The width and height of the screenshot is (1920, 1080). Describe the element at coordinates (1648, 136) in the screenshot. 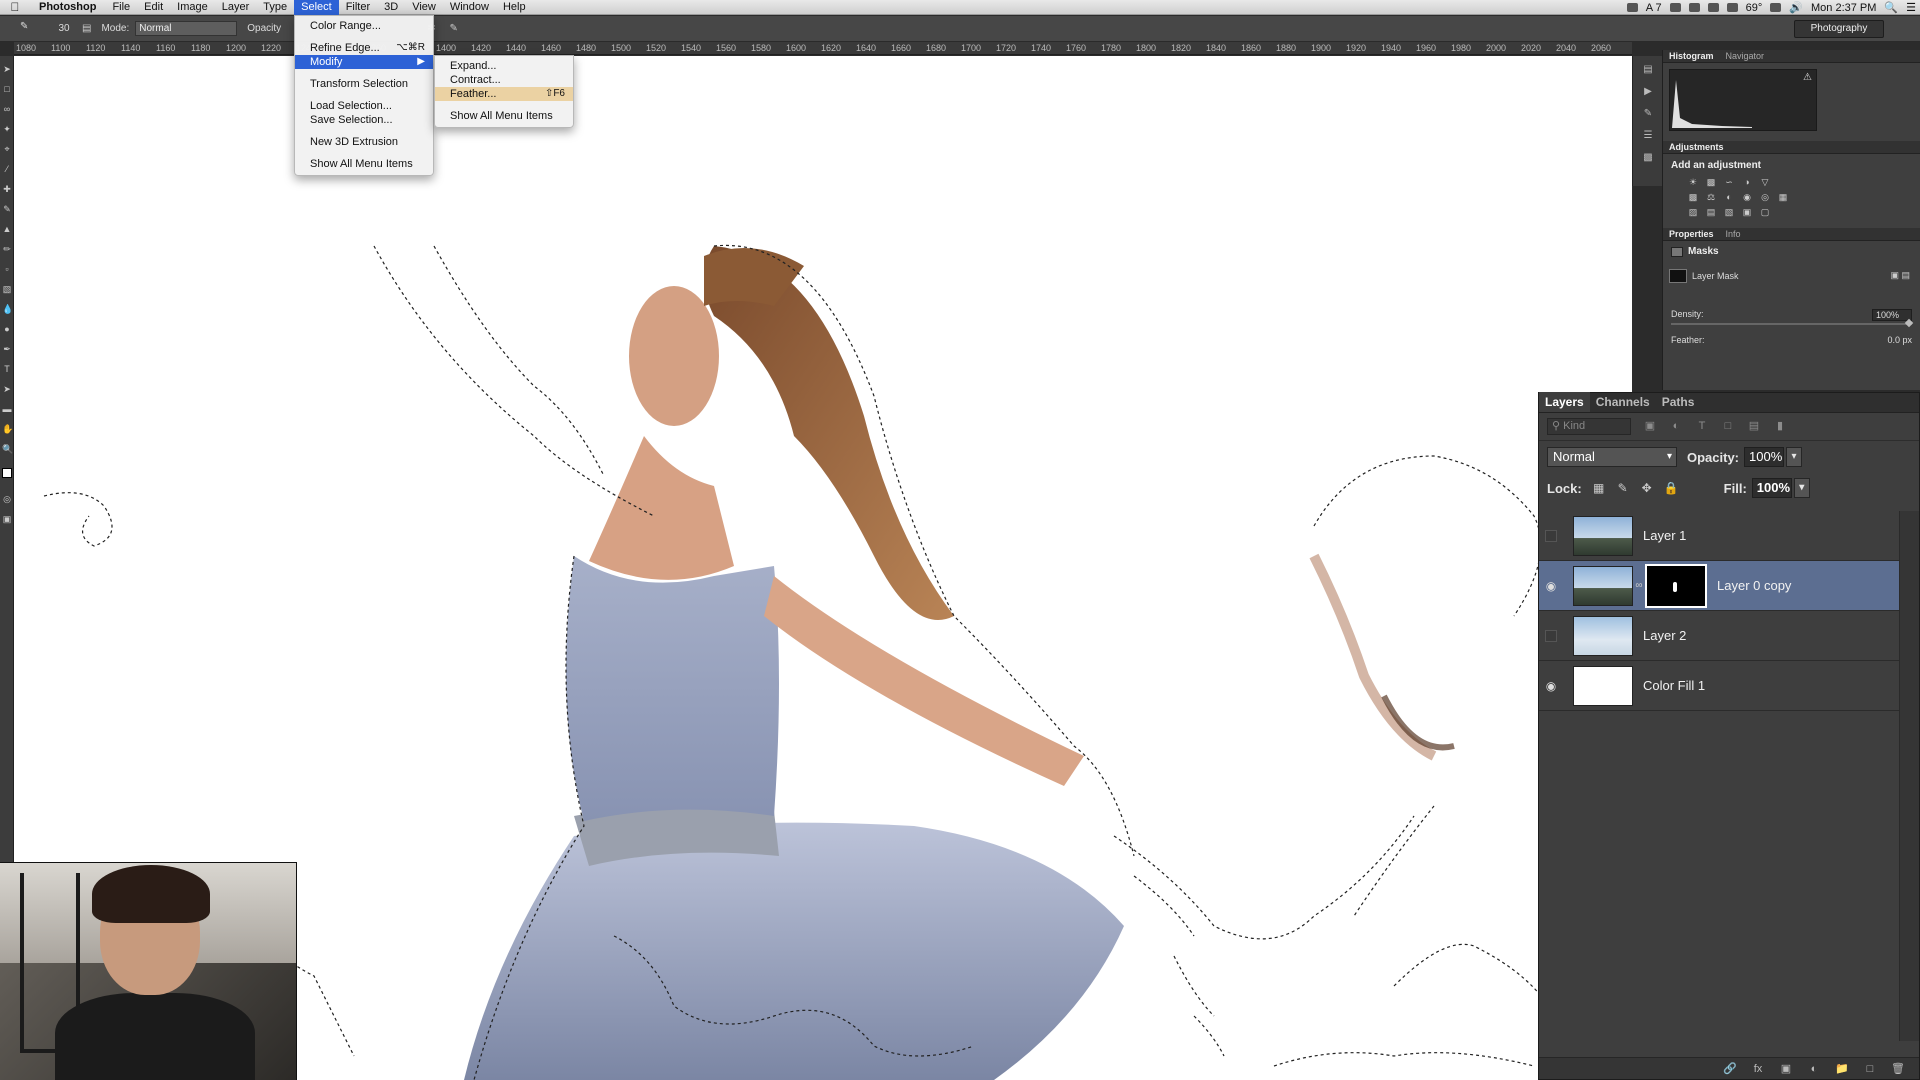

I see `brush-presets-icon: ☰` at that location.